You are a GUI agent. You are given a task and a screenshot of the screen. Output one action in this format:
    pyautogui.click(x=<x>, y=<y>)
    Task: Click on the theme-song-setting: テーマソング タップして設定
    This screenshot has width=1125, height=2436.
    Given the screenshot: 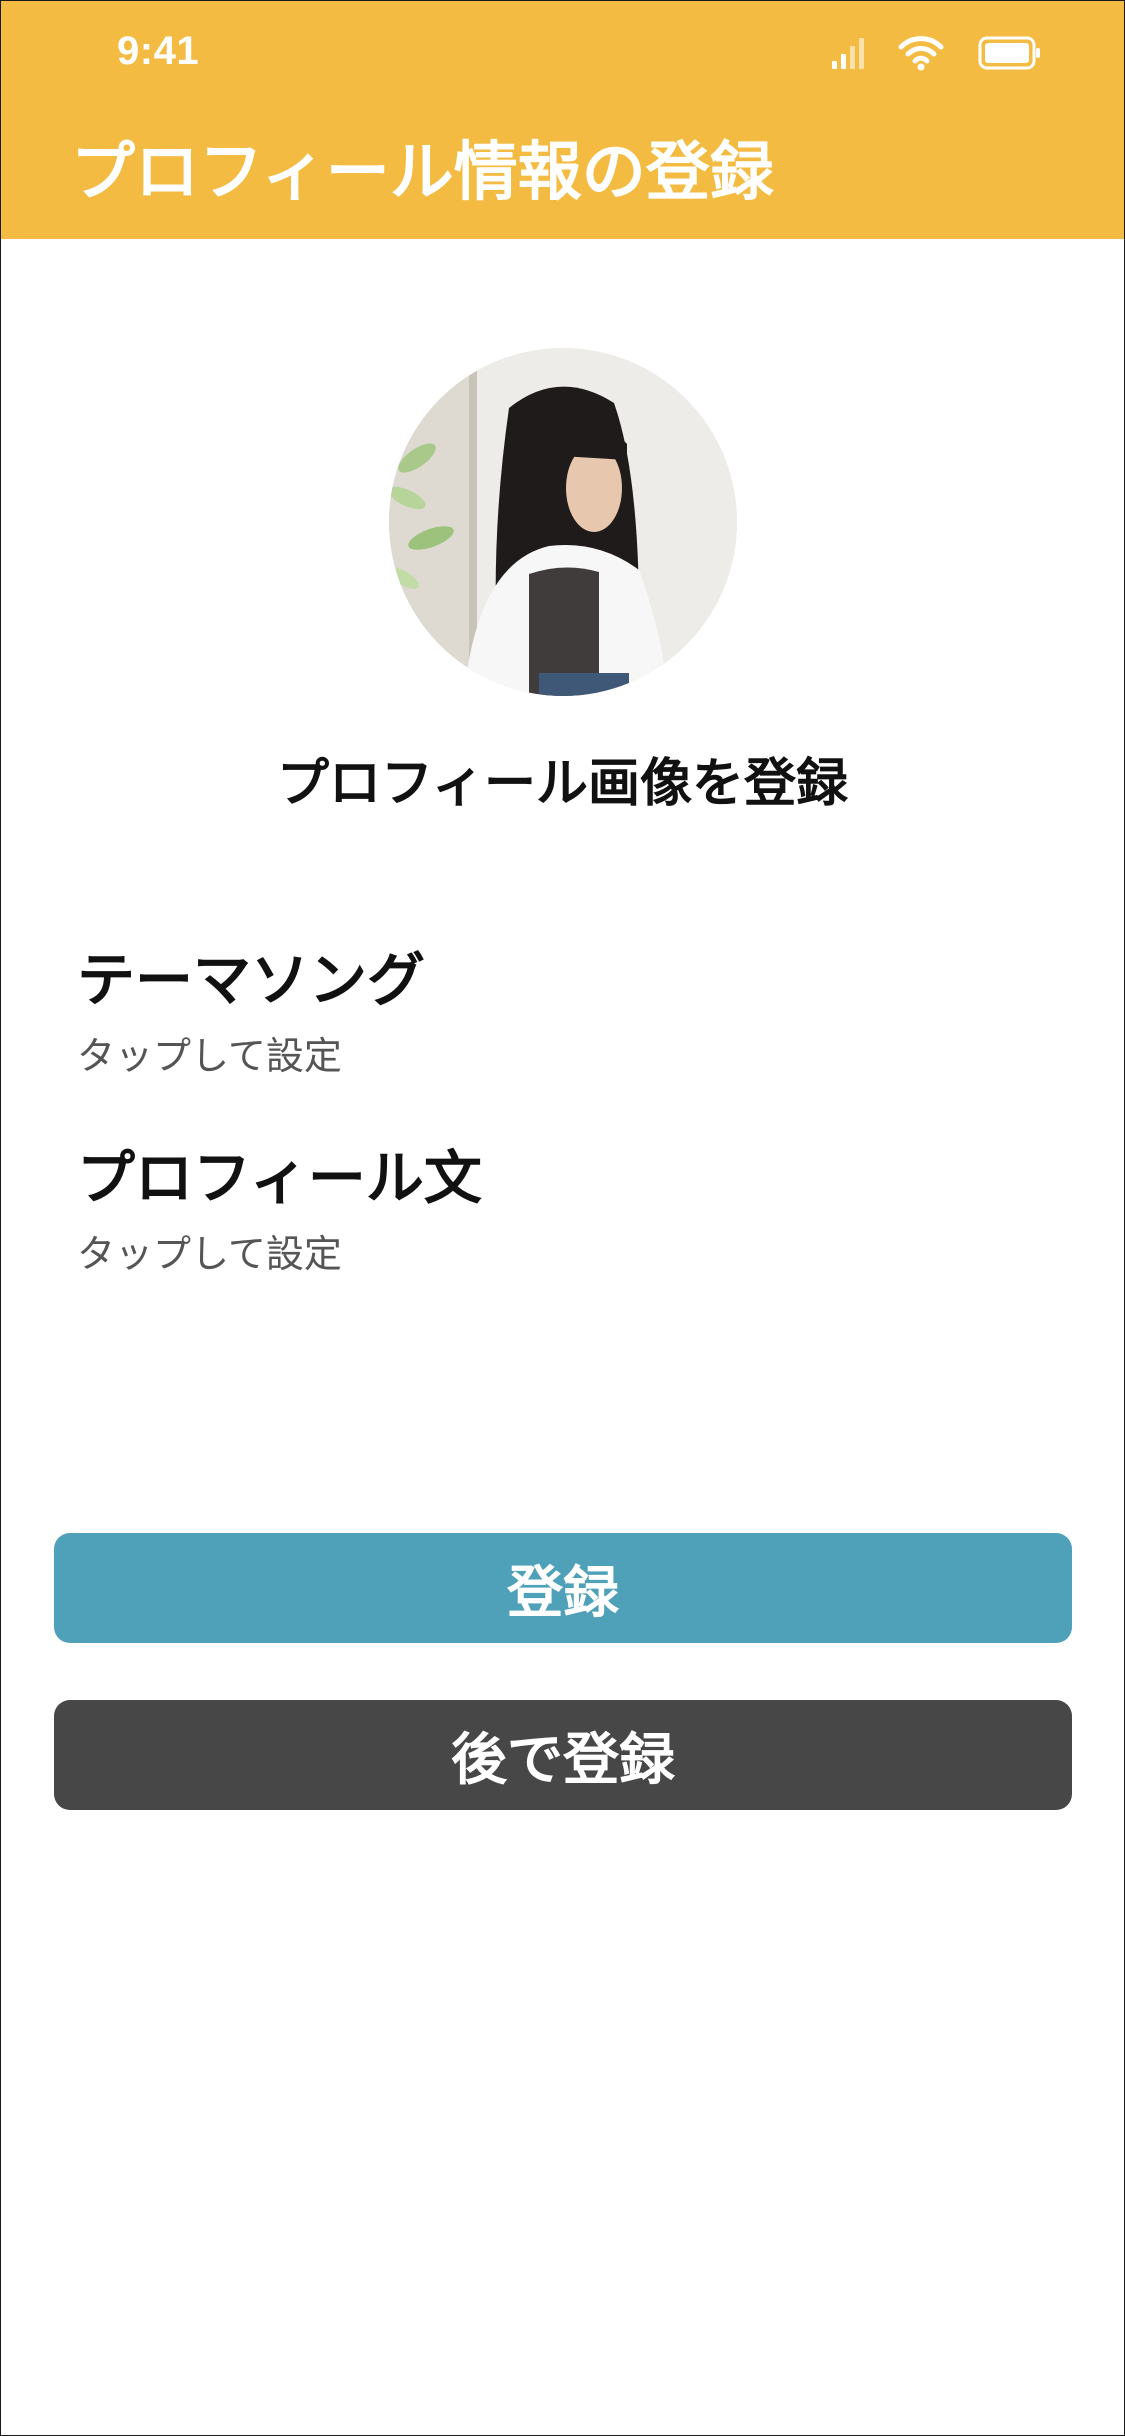 What is the action you would take?
    pyautogui.click(x=567, y=1014)
    